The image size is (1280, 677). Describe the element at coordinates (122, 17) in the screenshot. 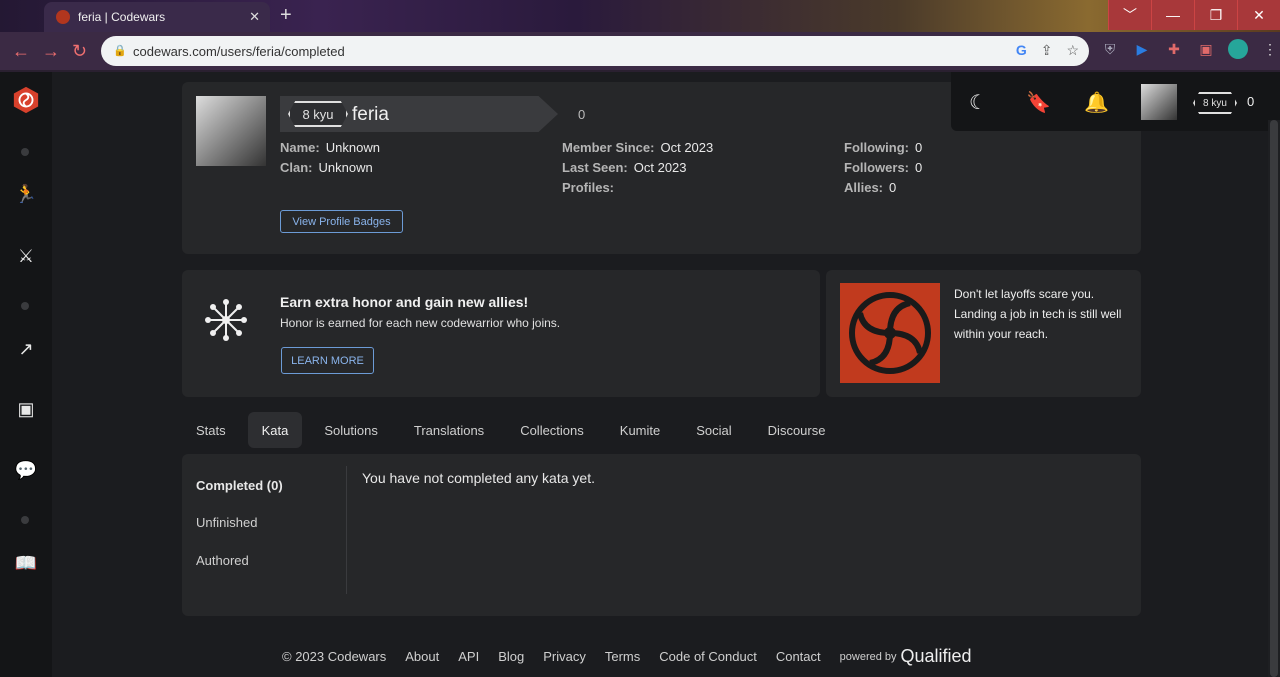

I see `tab-title: feria | Codewars` at that location.